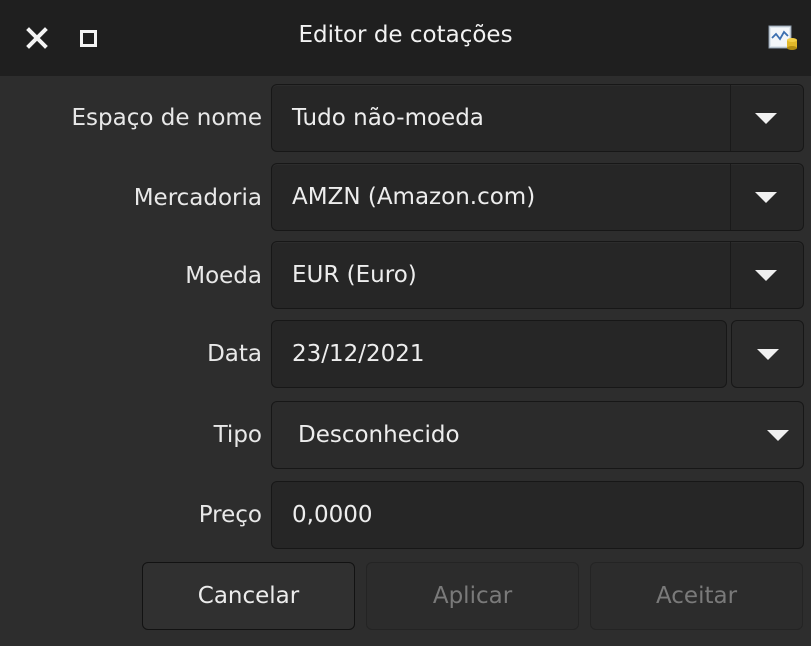 Image resolution: width=811 pixels, height=646 pixels. I want to click on type-value: Desconhecido, so click(379, 435).